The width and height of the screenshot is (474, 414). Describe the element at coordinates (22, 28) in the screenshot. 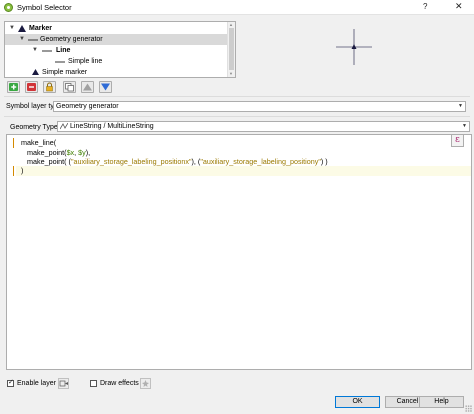

I see `marker-triangle-icon` at that location.